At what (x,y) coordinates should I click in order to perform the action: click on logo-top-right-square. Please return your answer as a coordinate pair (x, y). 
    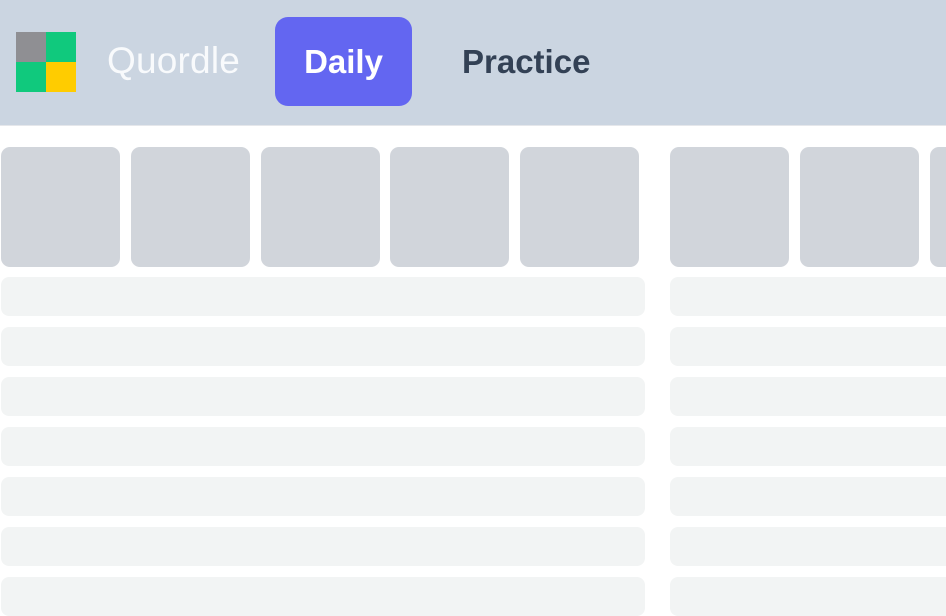
    Looking at the image, I should click on (61, 47).